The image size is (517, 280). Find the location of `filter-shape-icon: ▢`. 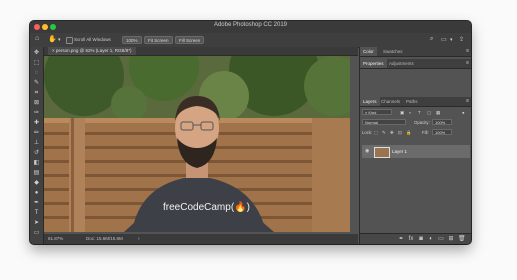

filter-shape-icon: ▢ is located at coordinates (429, 112).